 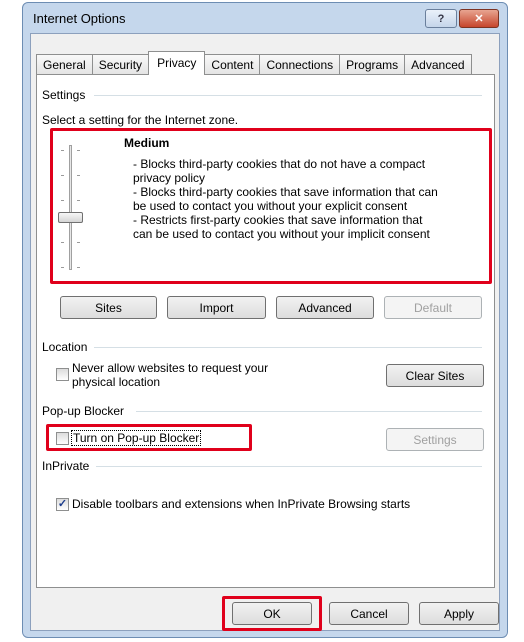 I want to click on popup-settings-button: Settings, so click(x=435, y=439).